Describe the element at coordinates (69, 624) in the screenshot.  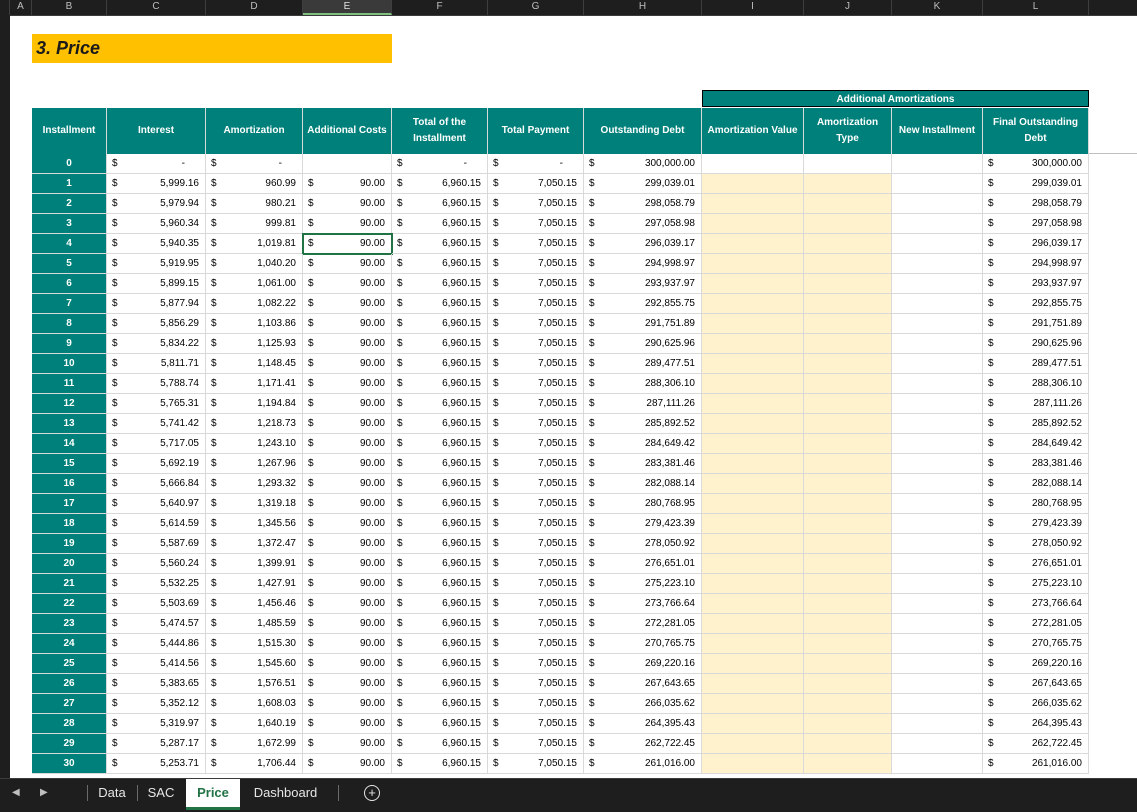
I see `installment-number-cell: 23` at that location.